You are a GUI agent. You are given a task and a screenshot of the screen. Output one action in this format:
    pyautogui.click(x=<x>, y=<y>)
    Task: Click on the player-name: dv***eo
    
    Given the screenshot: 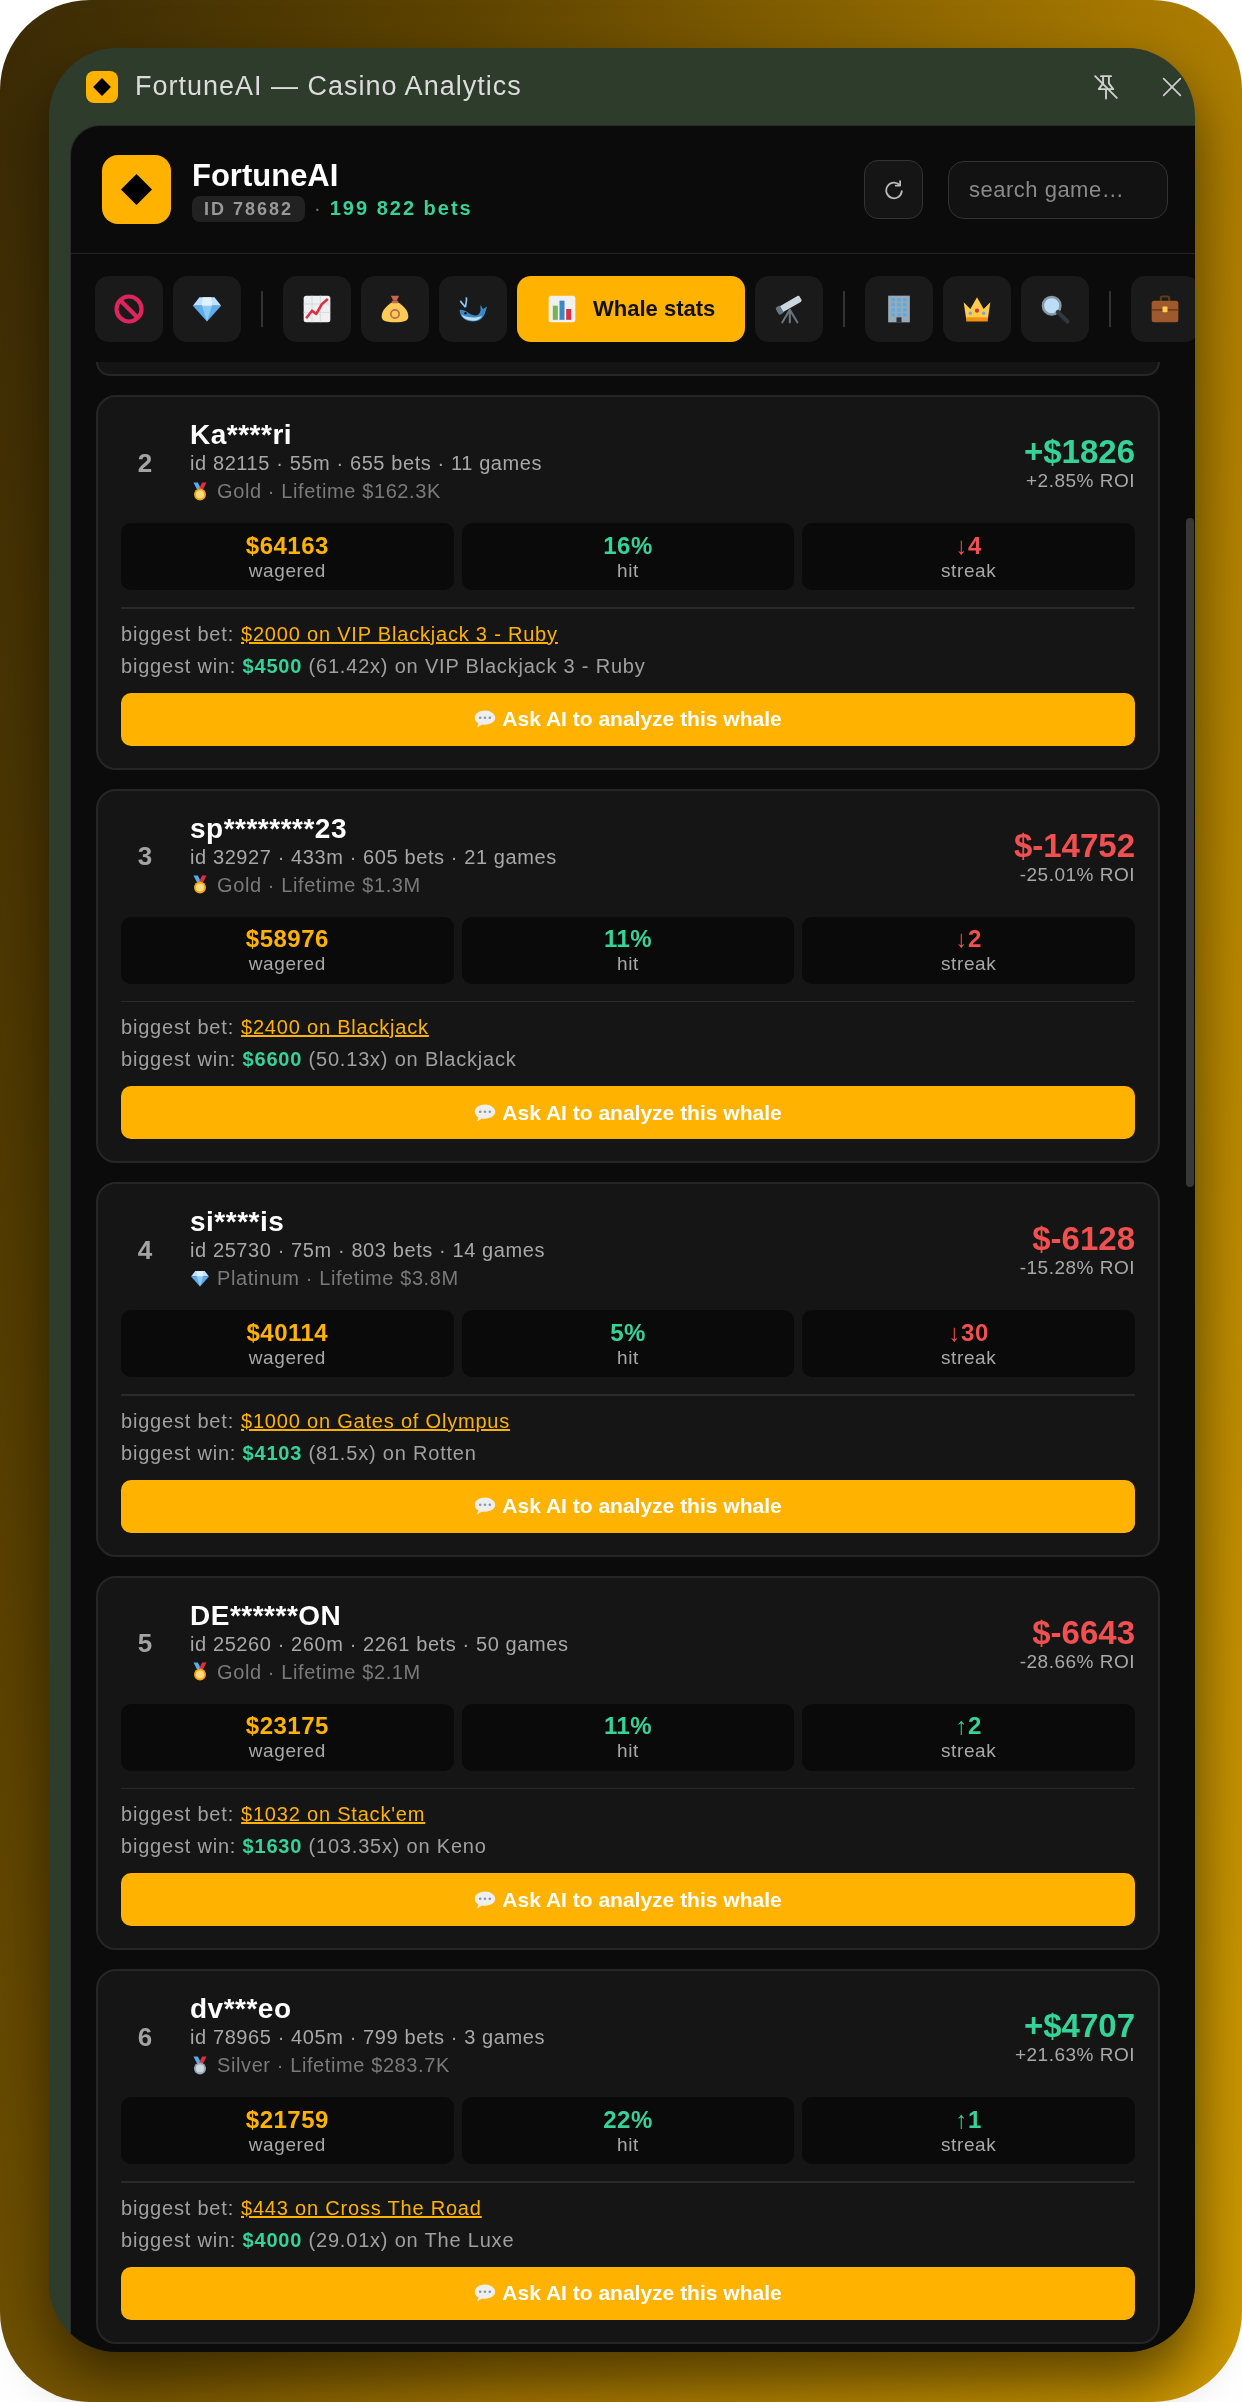 What is the action you would take?
    pyautogui.click(x=241, y=2009)
    